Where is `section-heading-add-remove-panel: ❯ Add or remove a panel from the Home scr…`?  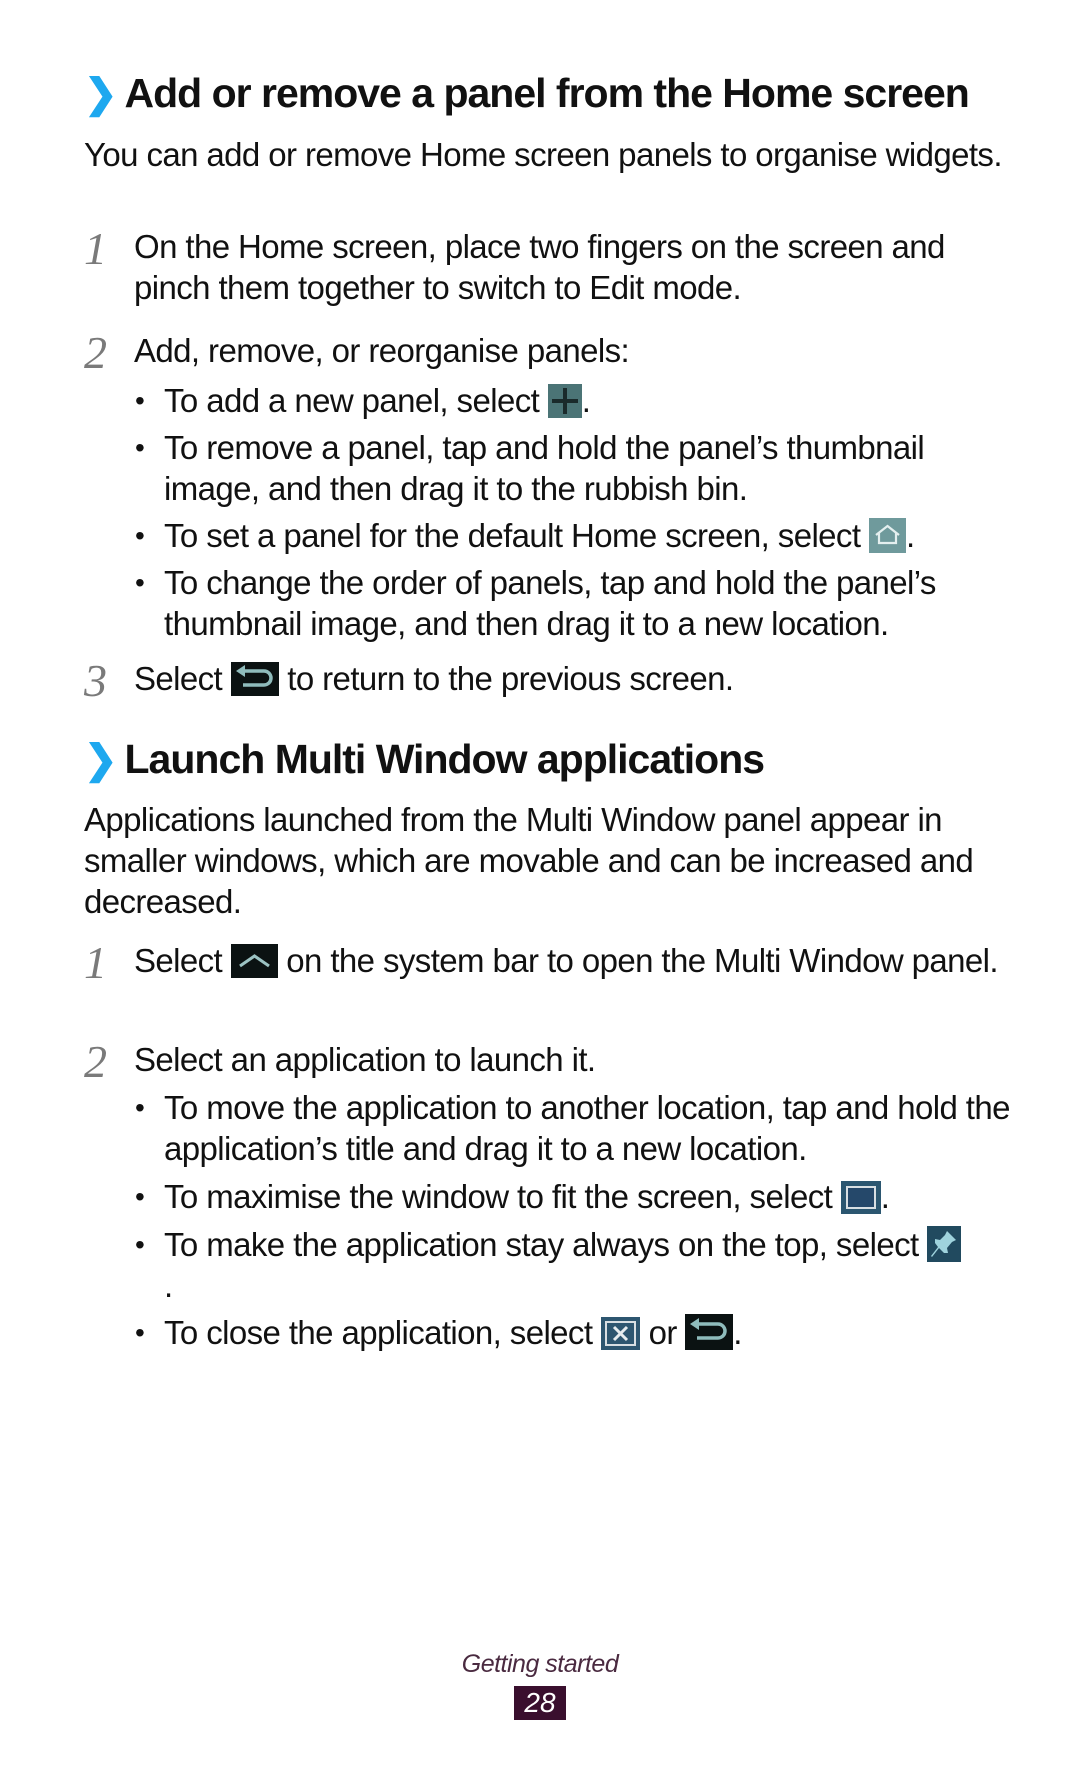 section-heading-add-remove-panel: ❯ Add or remove a panel from the Home scr… is located at coordinates (527, 93).